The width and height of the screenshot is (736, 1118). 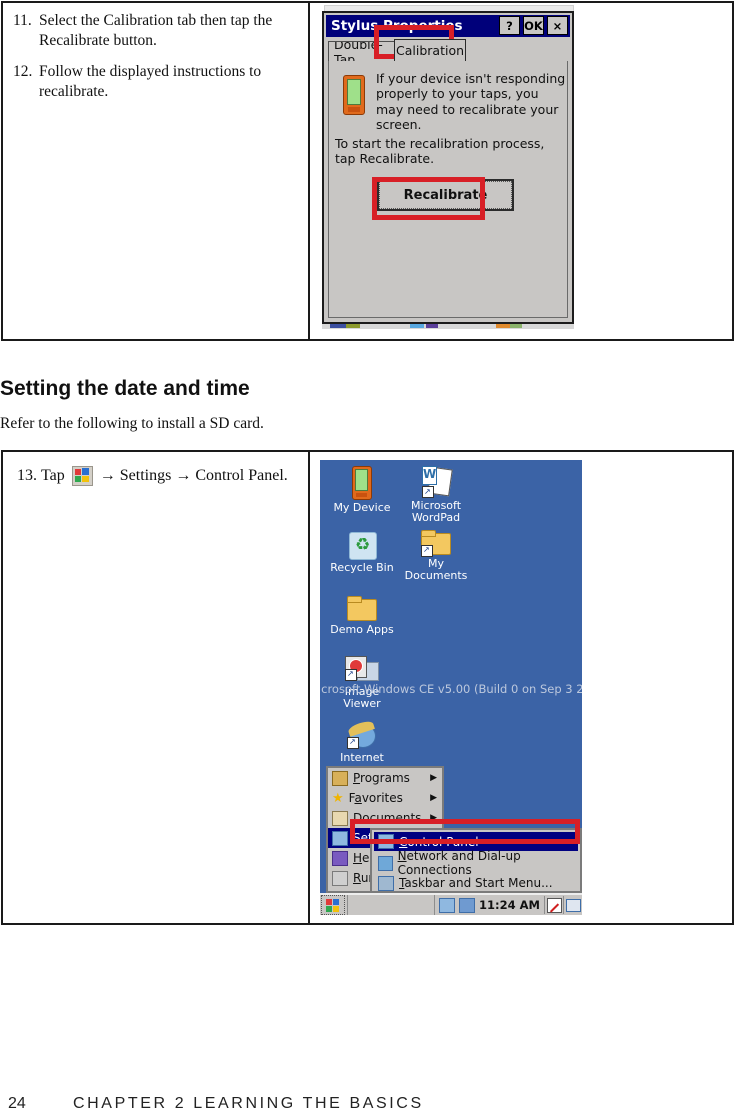 I want to click on start-flag-icon, so click(x=82, y=476).